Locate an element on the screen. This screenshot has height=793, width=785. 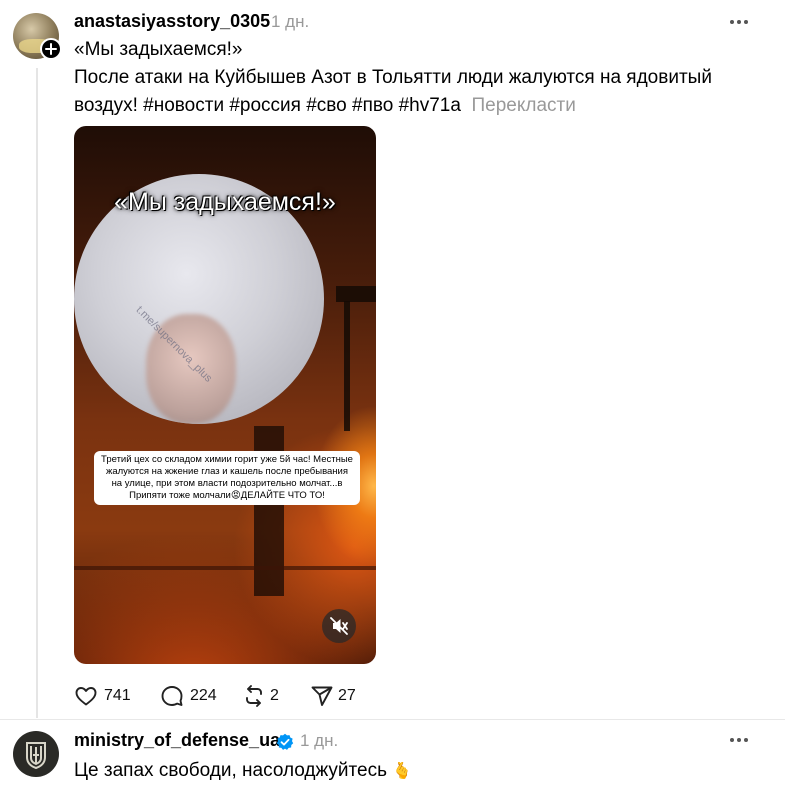
translate-link: Перекласти is located at coordinates (524, 105).